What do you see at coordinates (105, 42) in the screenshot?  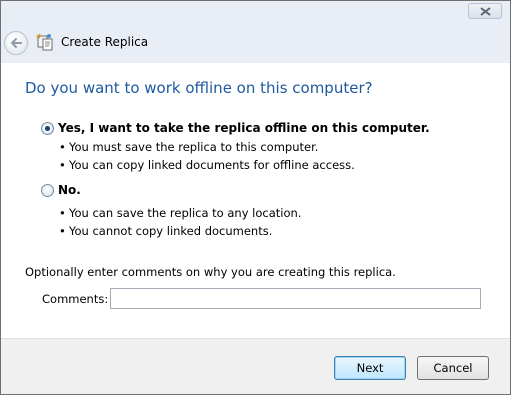 I see `dialog-title: Create Replica` at bounding box center [105, 42].